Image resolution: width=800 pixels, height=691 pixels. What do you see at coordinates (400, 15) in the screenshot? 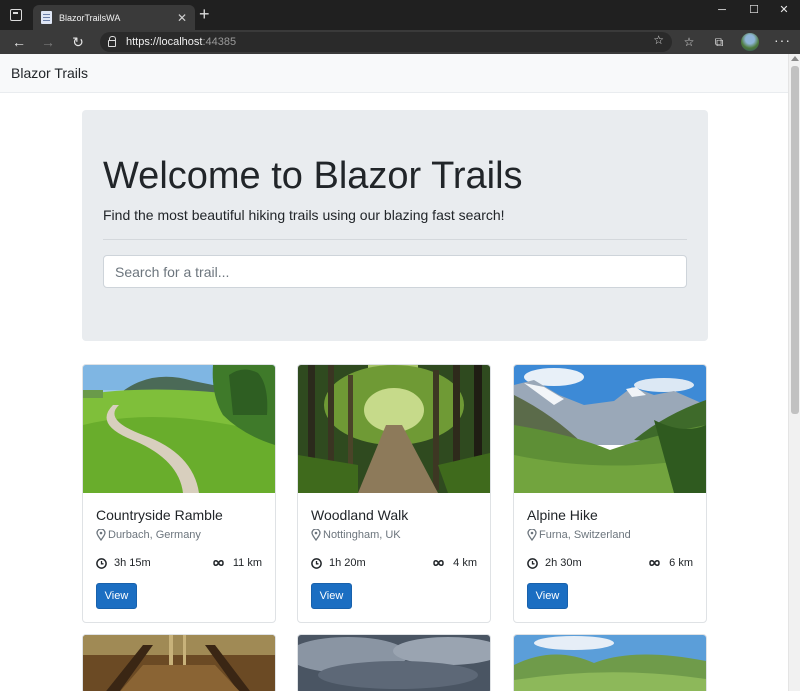
I see `browser-titlebar: BlazorTrailsWA ✕ + ─ ☐ ✕` at bounding box center [400, 15].